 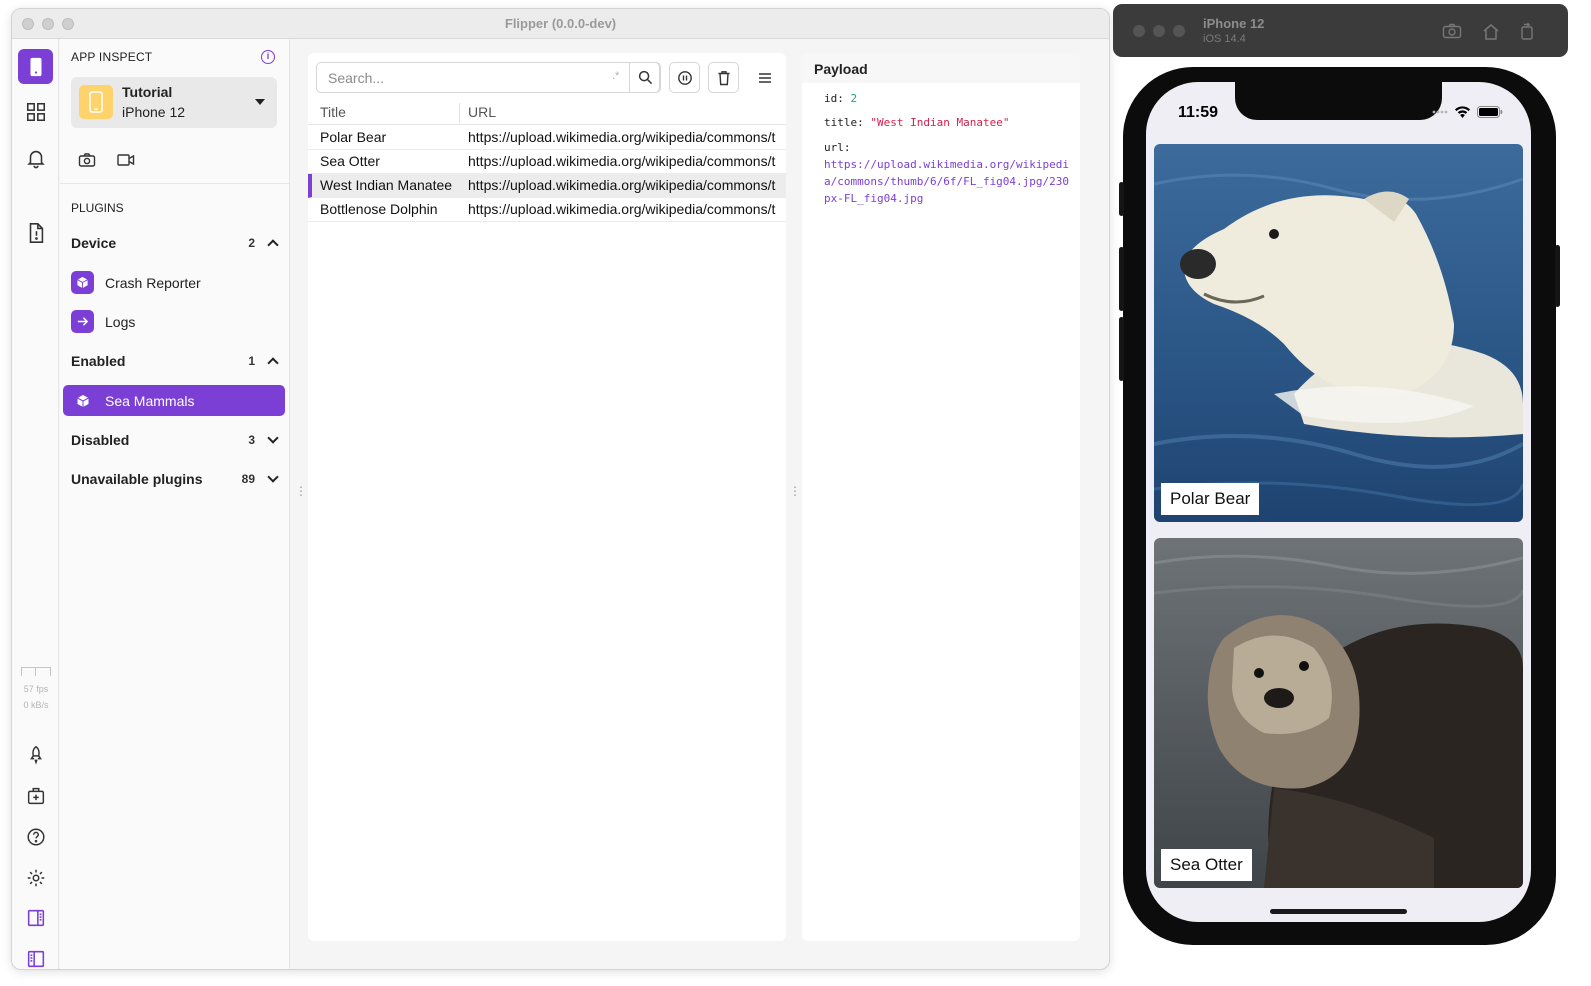 What do you see at coordinates (547, 113) in the screenshot?
I see `table-header: Title URL` at bounding box center [547, 113].